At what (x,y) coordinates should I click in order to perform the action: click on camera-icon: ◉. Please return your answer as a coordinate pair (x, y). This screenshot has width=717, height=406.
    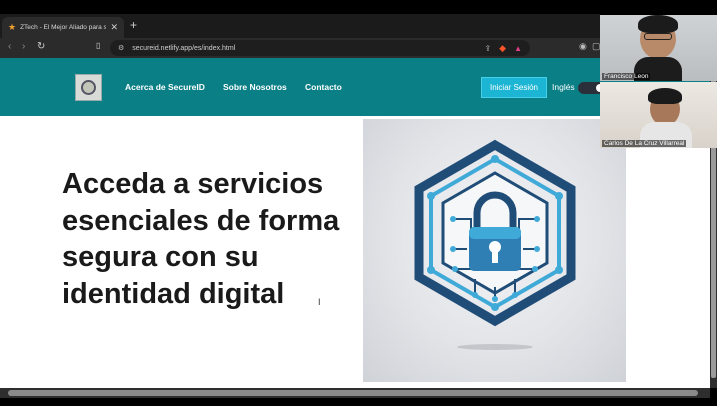
    Looking at the image, I should click on (583, 46).